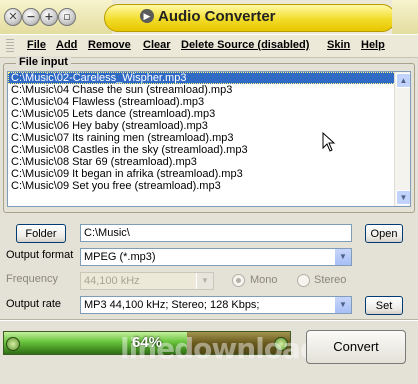  I want to click on output-rate-select: MP3 44,100 kHz; Stereo; 128 Kbps; ▼, so click(216, 305).